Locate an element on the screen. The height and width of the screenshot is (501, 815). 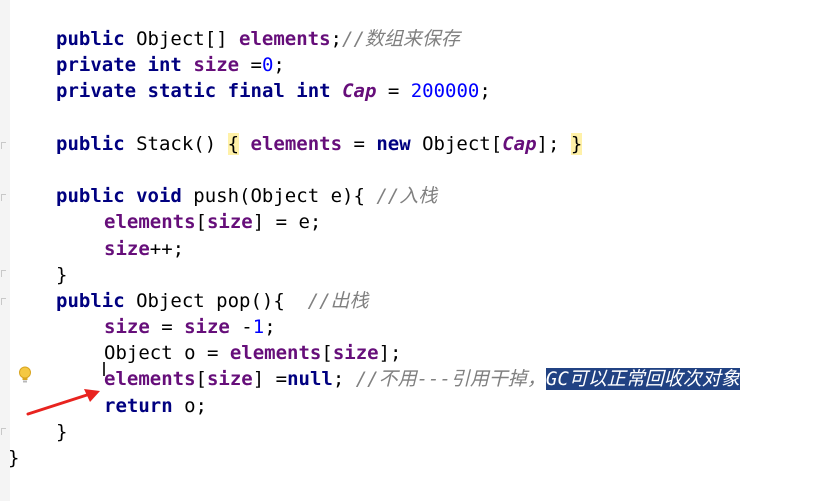
code-token: Object[] is located at coordinates (182, 39).